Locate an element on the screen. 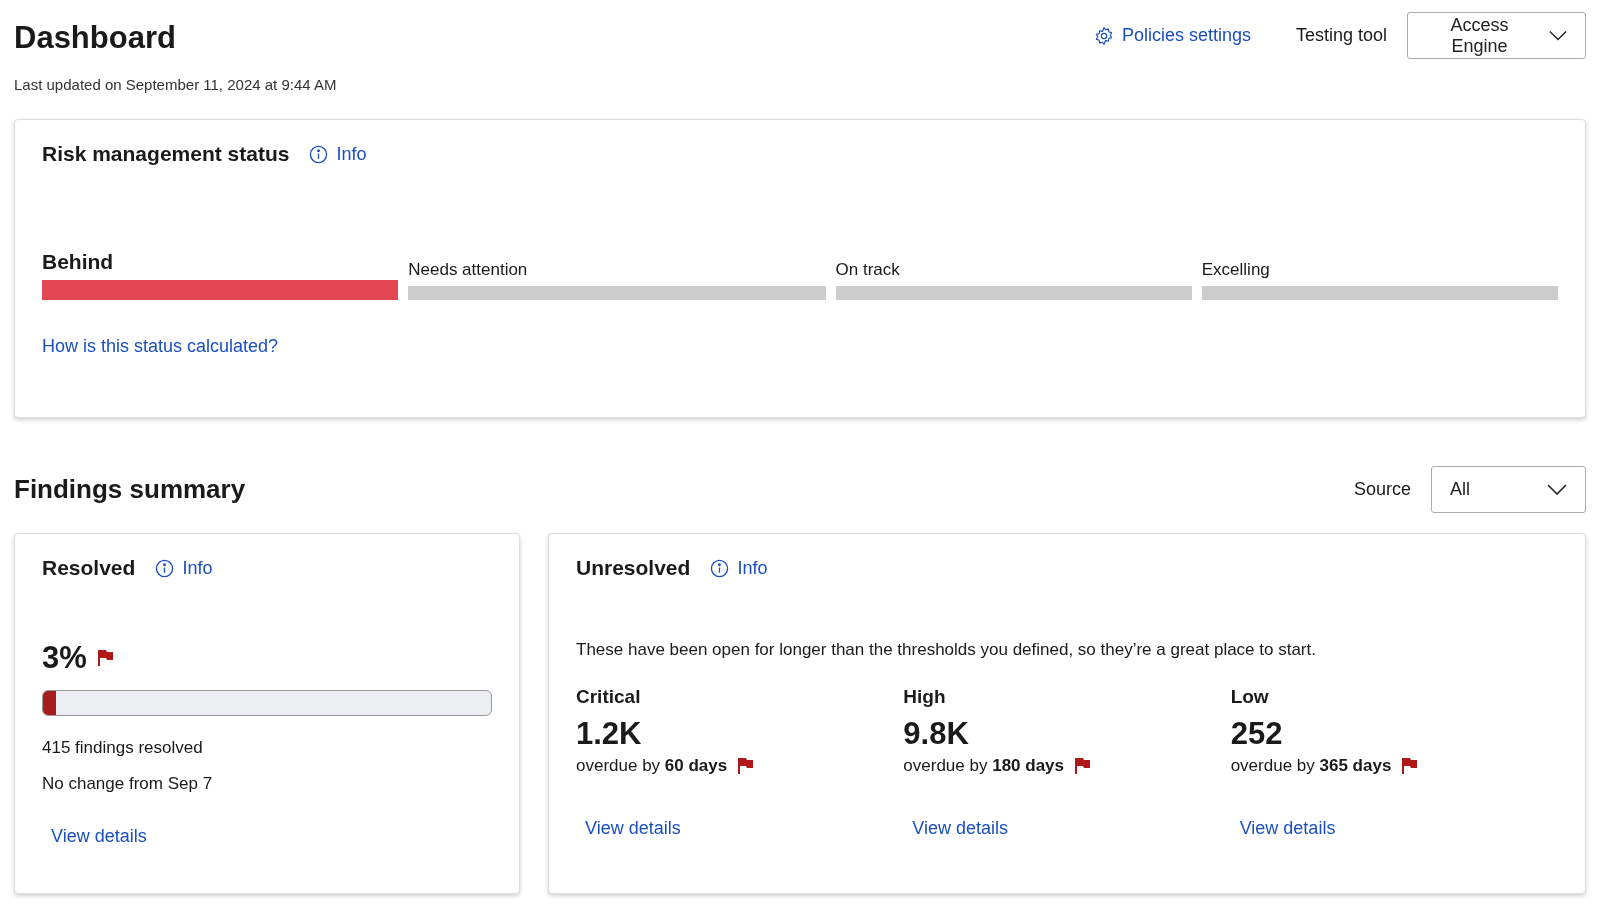 The image size is (1600, 909). source-label: Source is located at coordinates (1382, 489).